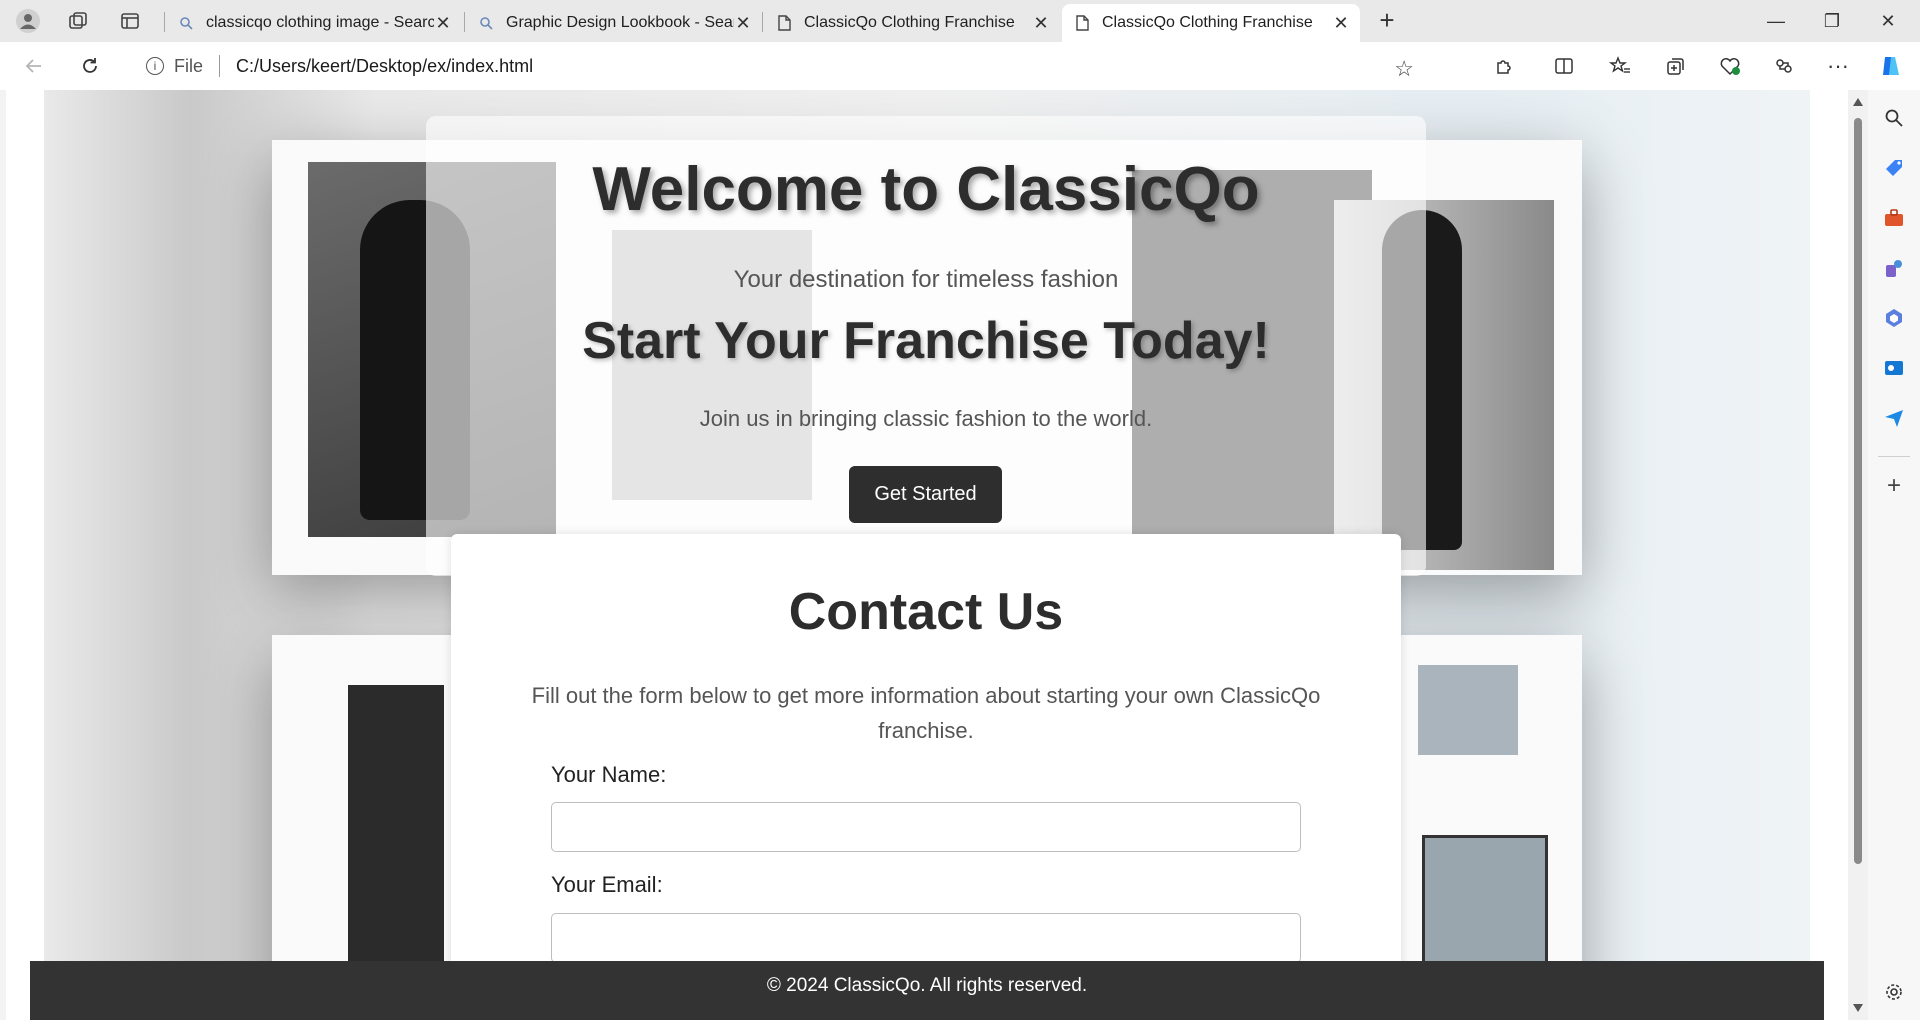 The height and width of the screenshot is (1020, 1920). Describe the element at coordinates (220, 66) in the screenshot. I see `address-divider` at that location.